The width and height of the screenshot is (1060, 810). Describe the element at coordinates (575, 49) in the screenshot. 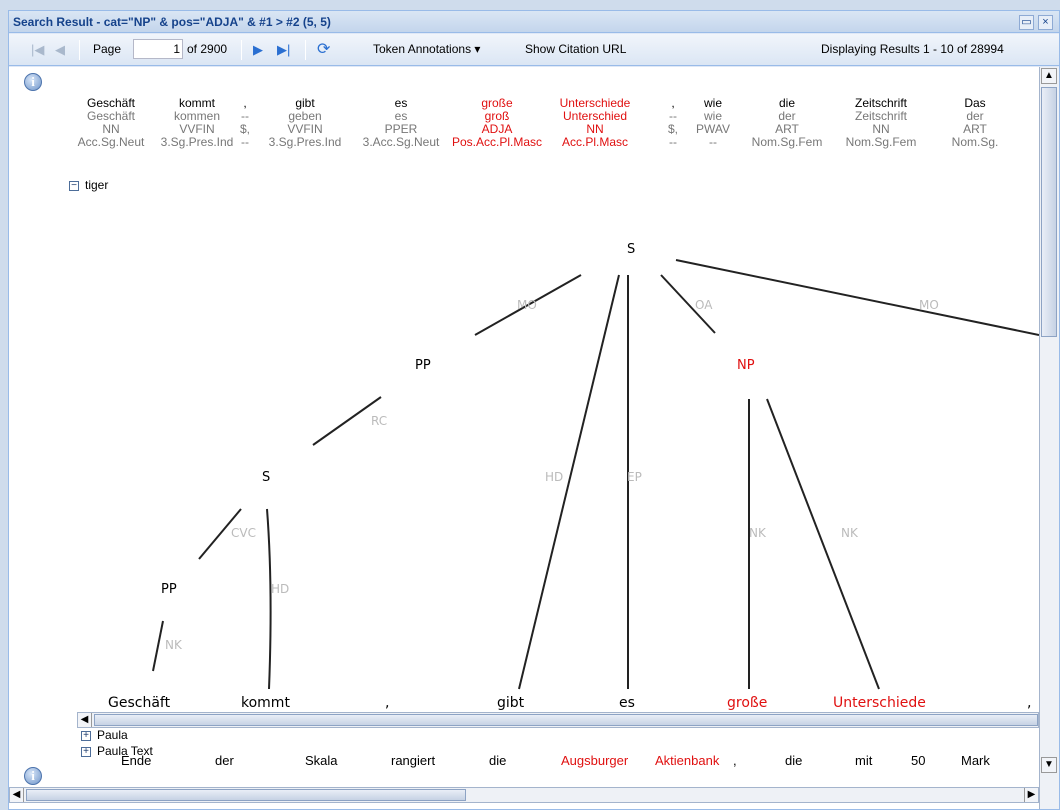

I see `show-citation-url-button: Show Citation URL` at that location.